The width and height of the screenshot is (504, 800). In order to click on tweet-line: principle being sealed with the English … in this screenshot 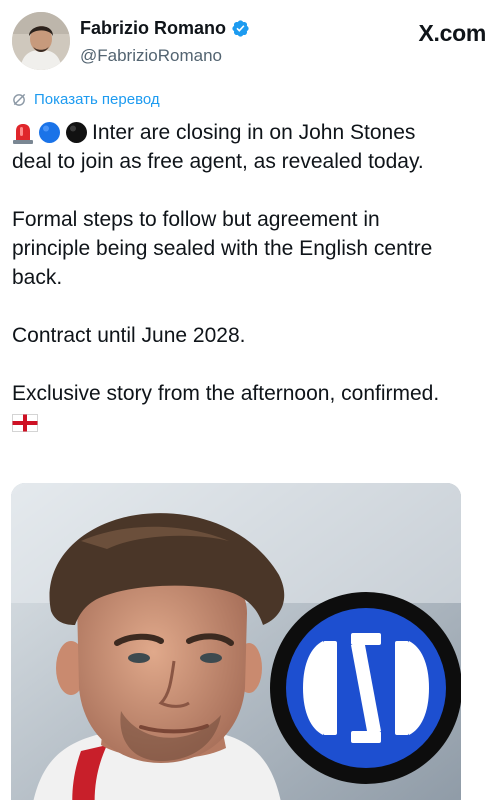, I will do `click(222, 248)`.